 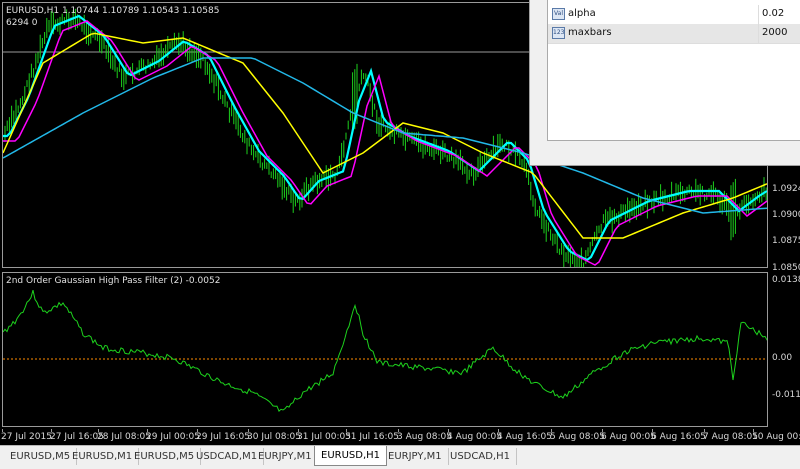 I want to click on time-label: 29 Jul 00:05, so click(x=173, y=437).